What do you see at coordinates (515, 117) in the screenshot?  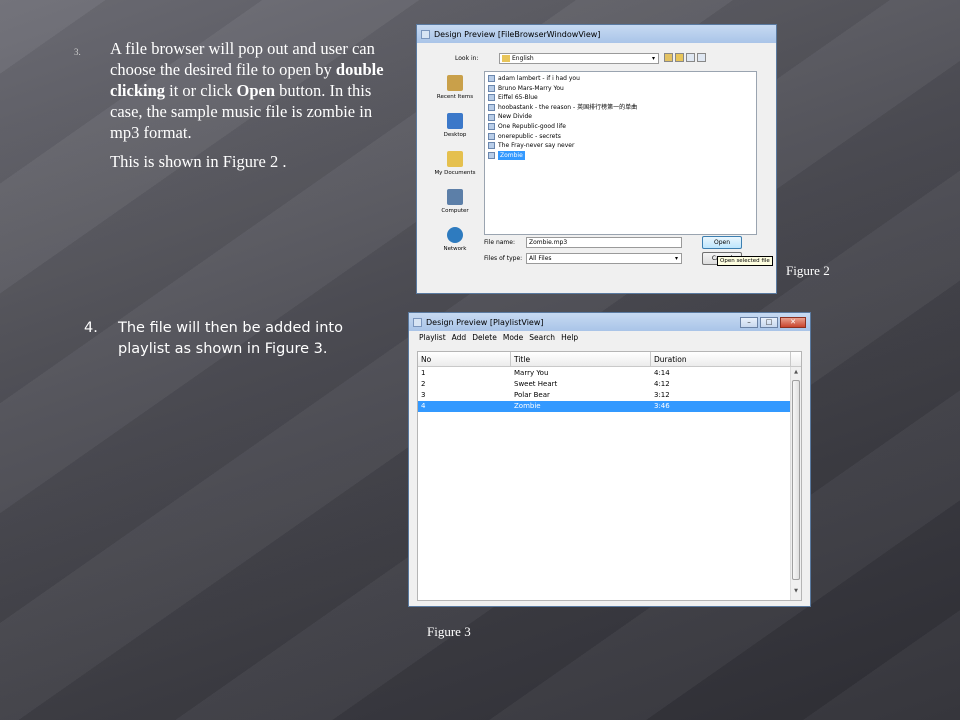 I see `file-name: New Divide` at bounding box center [515, 117].